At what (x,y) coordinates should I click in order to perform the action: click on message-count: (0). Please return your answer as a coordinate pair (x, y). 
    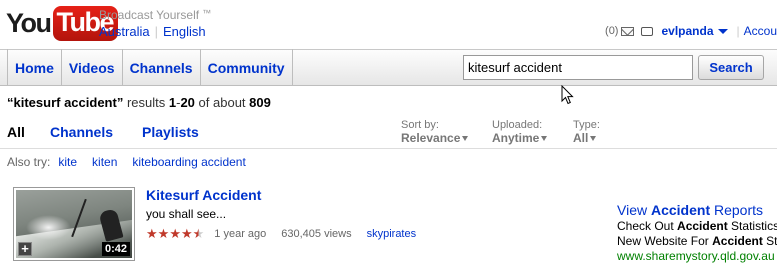
    Looking at the image, I should click on (612, 31).